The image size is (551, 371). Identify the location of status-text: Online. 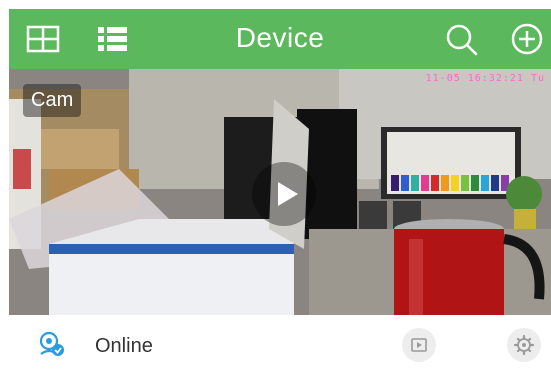
(124, 346).